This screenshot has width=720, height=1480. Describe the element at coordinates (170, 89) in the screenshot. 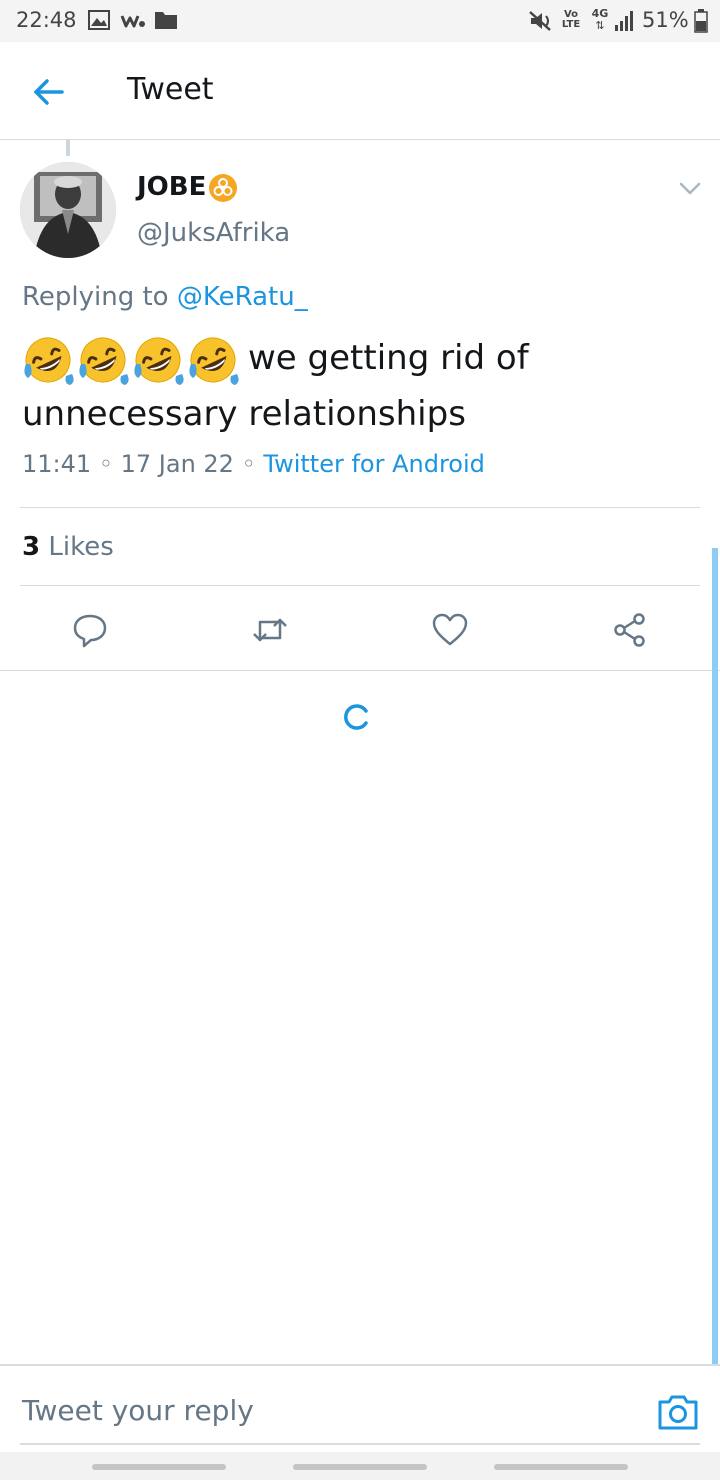

I see `page-title: Tweet` at that location.